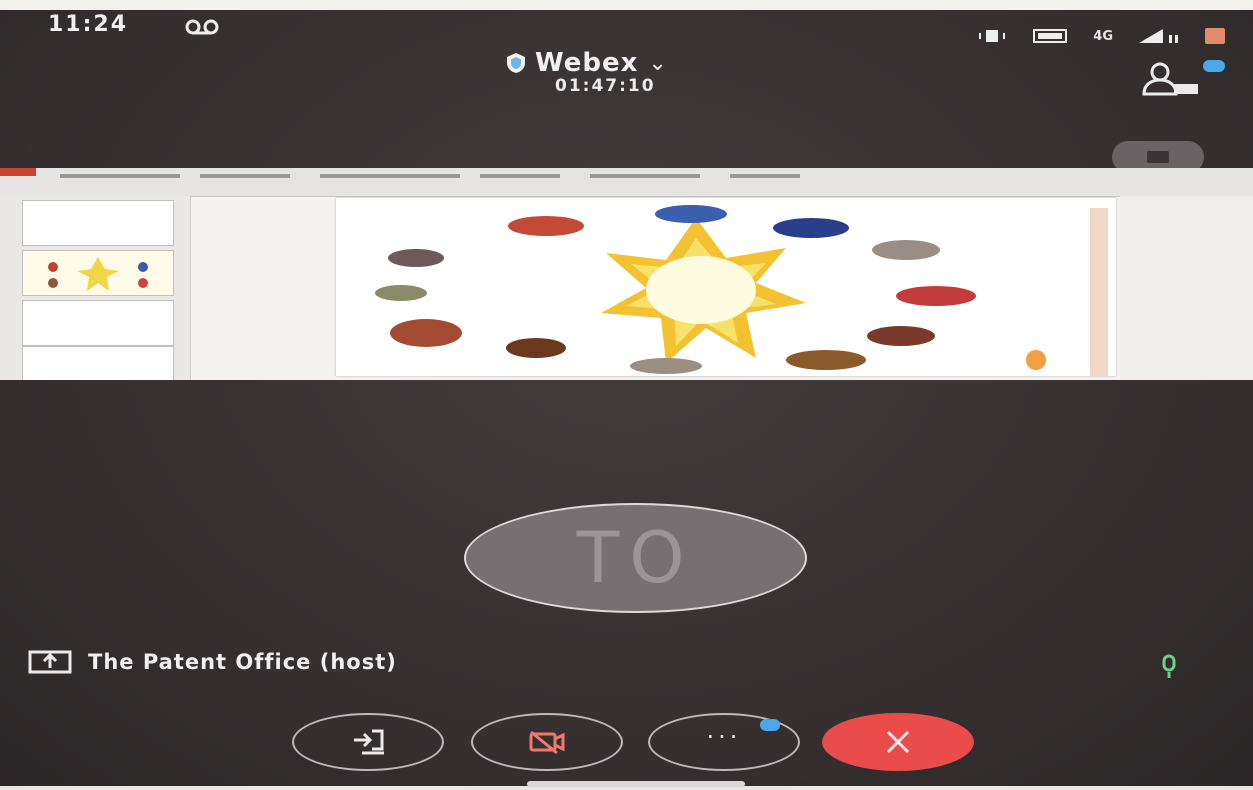  I want to click on home-indicator, so click(636, 784).